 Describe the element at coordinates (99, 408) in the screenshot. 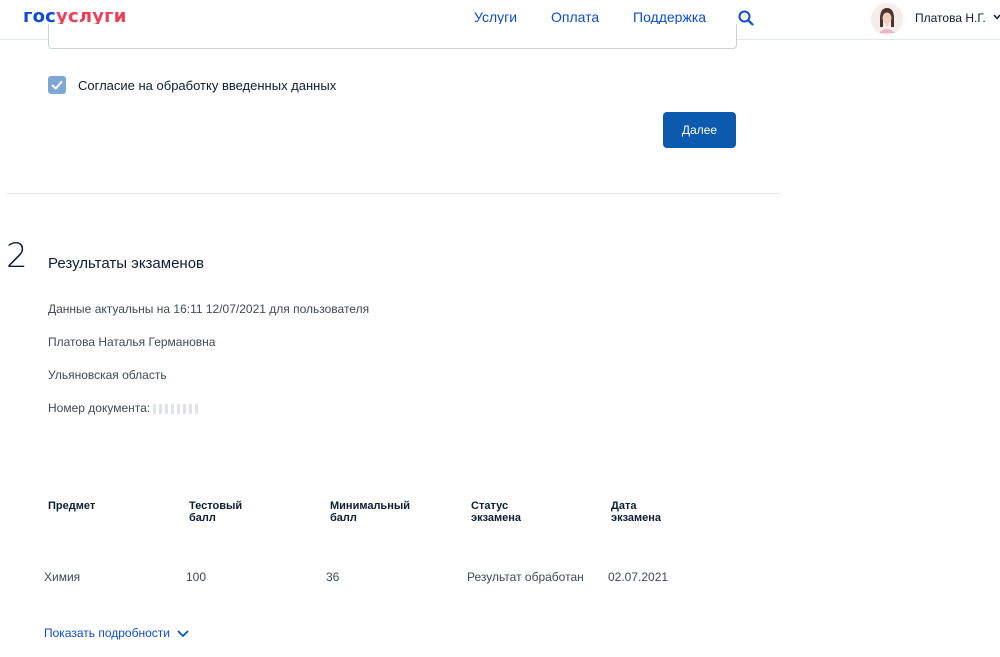

I see `document-number-label: Номер документа:` at that location.